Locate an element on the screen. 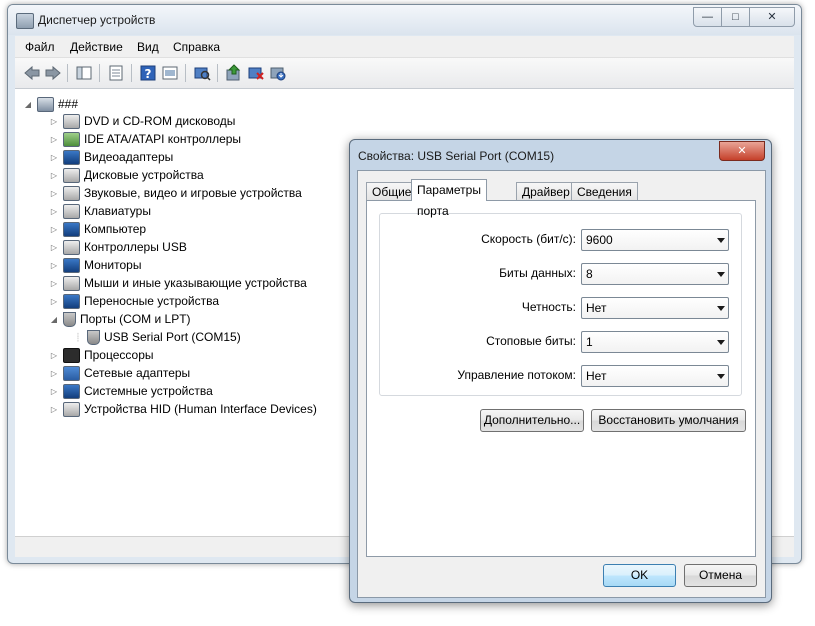 This screenshot has width=815, height=626. maximize-button: □ is located at coordinates (735, 17).